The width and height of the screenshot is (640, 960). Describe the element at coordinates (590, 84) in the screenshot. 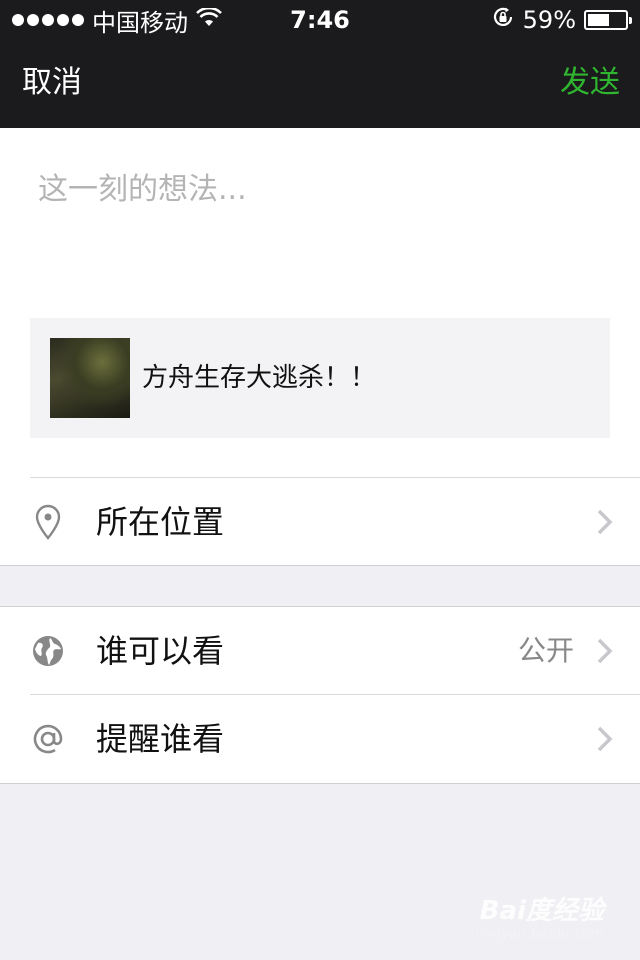

I see `send-button: 发送` at that location.